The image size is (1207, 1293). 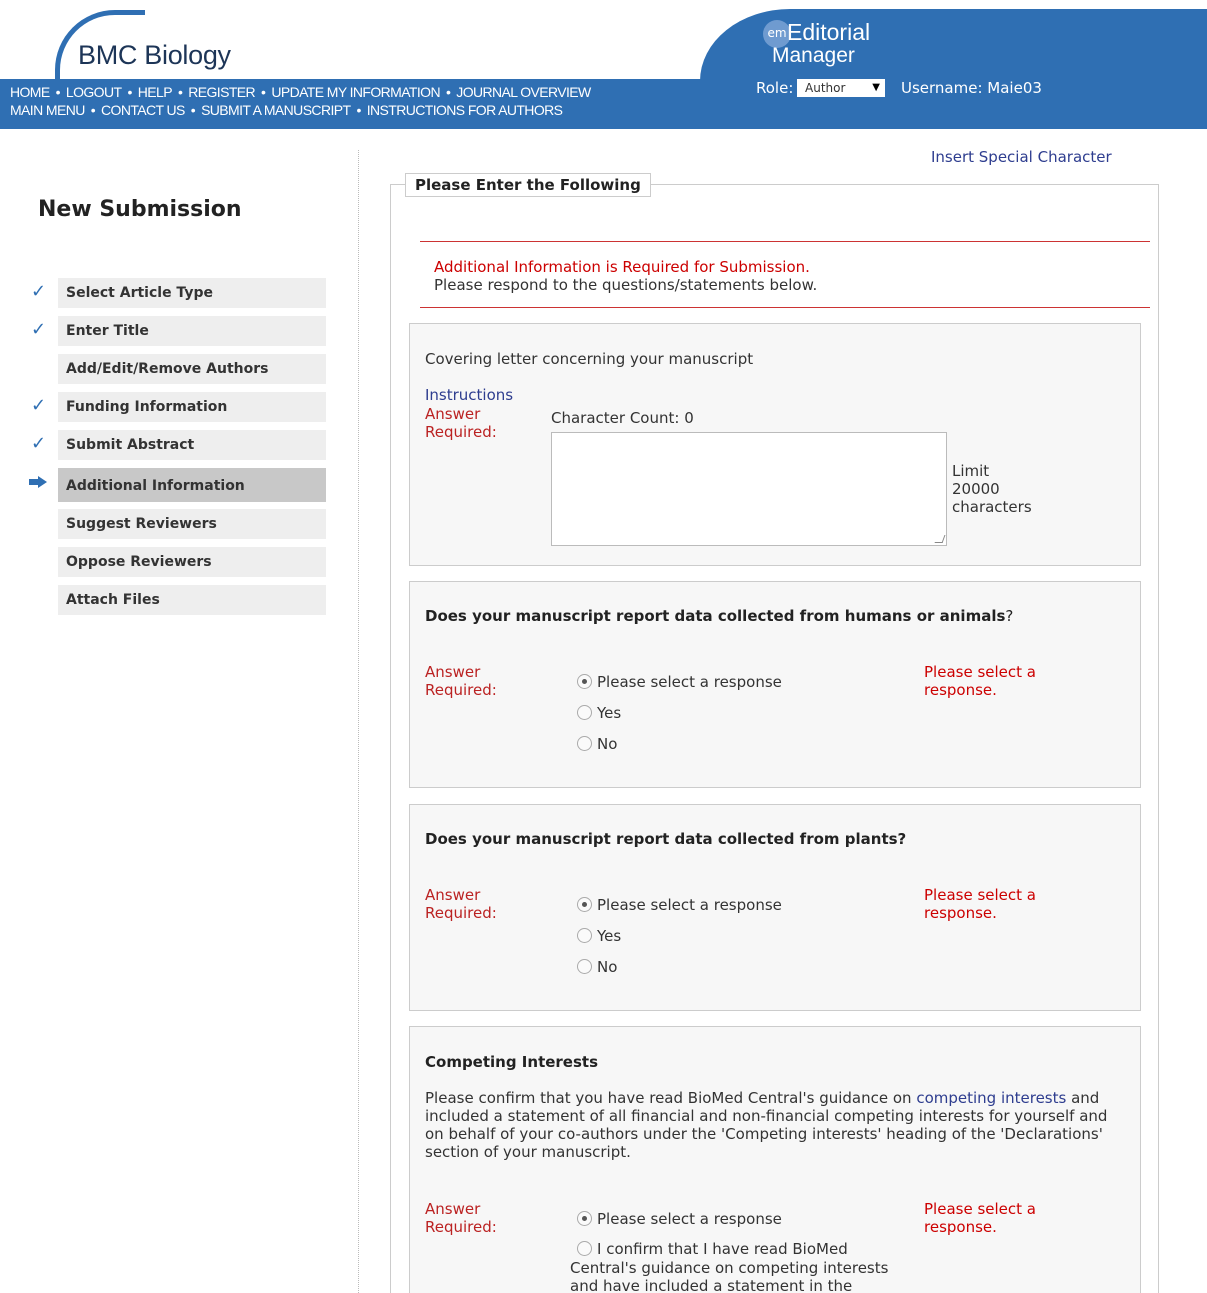 What do you see at coordinates (192, 562) in the screenshot?
I see `step-oppose-reviewers: Oppose Reviewers` at bounding box center [192, 562].